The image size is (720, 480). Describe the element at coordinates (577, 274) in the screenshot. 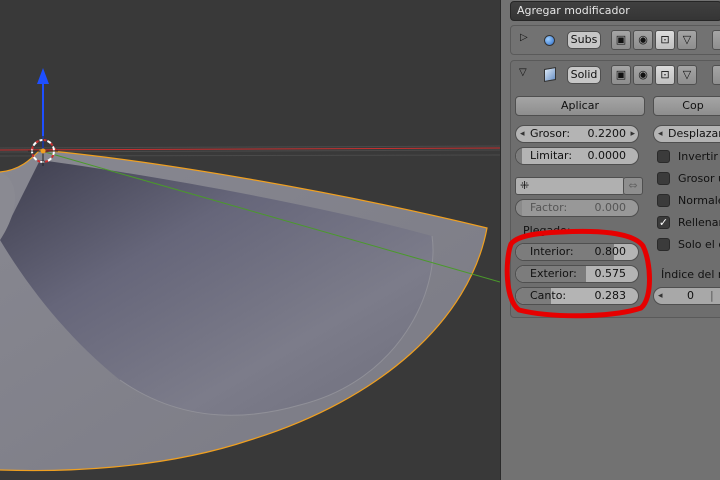

I see `crease-outer-field: Exterior: 0.575` at that location.